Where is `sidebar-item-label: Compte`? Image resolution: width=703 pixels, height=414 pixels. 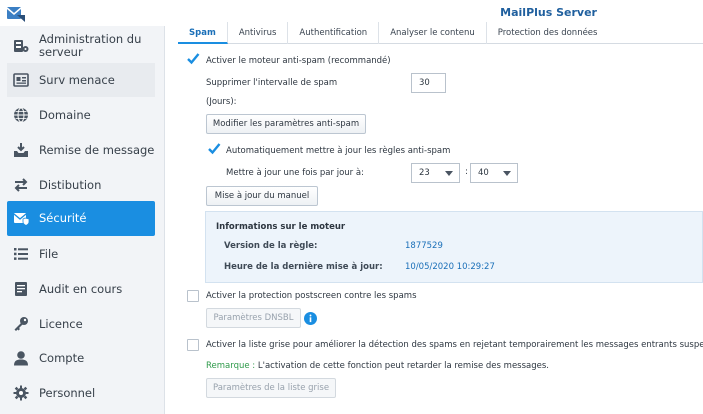 sidebar-item-label: Compte is located at coordinates (62, 357).